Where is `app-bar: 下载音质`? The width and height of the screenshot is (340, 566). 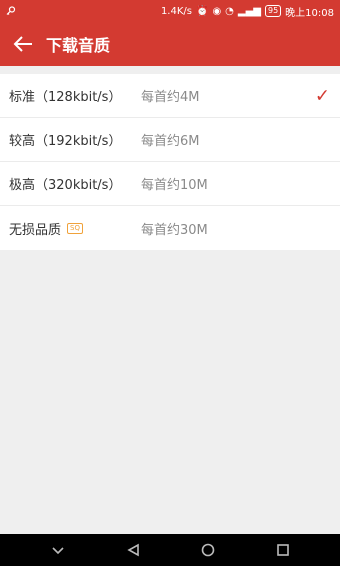 app-bar: 下载音质 is located at coordinates (170, 44).